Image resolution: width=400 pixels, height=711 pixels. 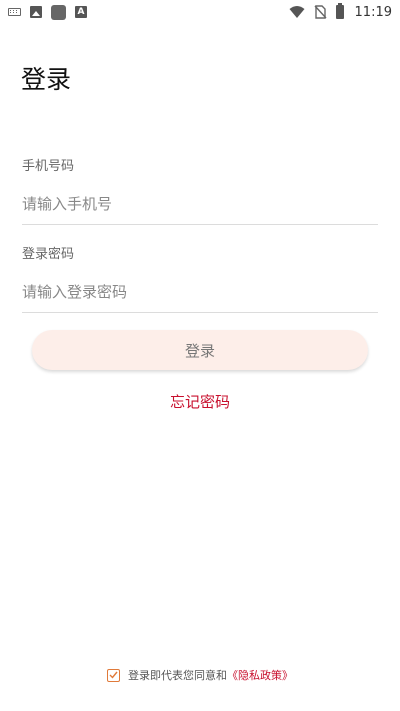 I want to click on password-input, so click(x=200, y=292).